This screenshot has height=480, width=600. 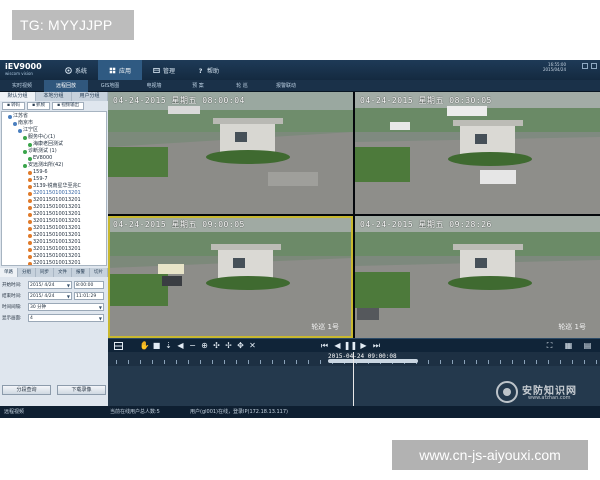 I want to click on tree-item: 159-7, so click(x=54, y=179).